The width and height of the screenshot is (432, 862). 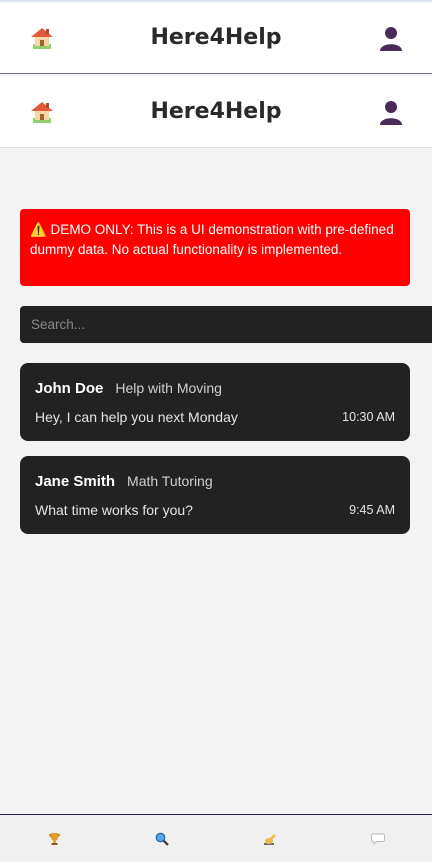 I want to click on search-icon, so click(x=162, y=839).